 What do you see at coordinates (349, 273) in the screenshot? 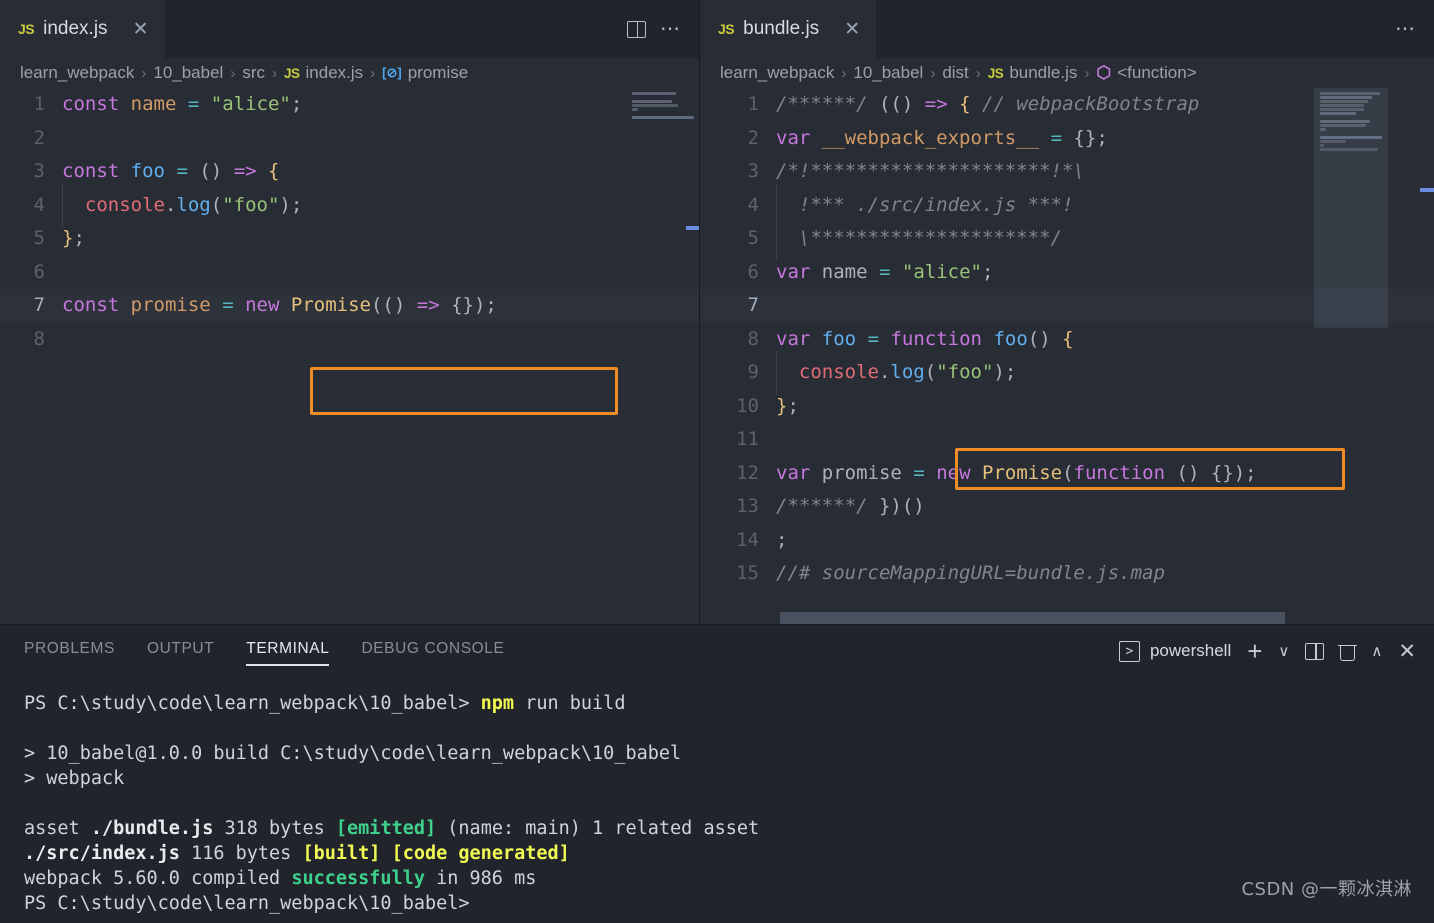
I see `code-line: 6` at bounding box center [349, 273].